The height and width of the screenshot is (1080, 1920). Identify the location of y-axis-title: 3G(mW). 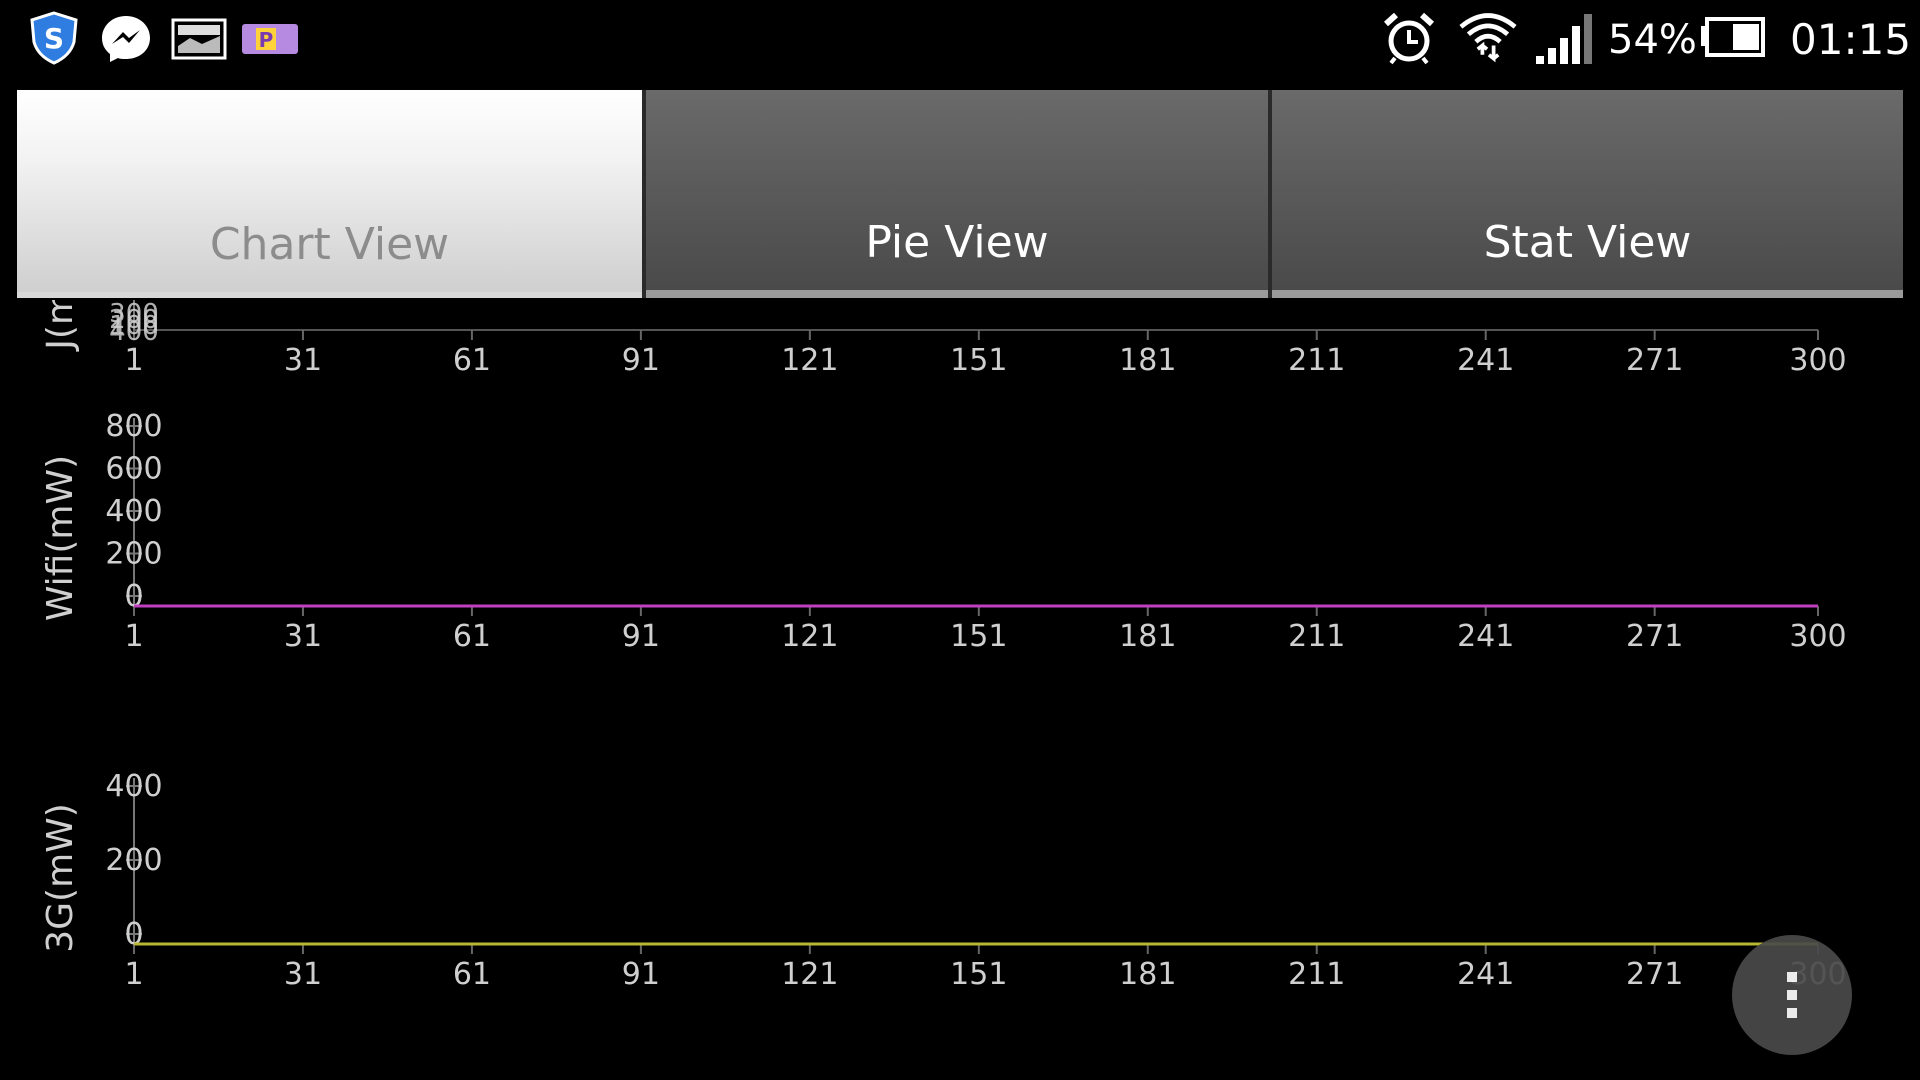
(60, 878).